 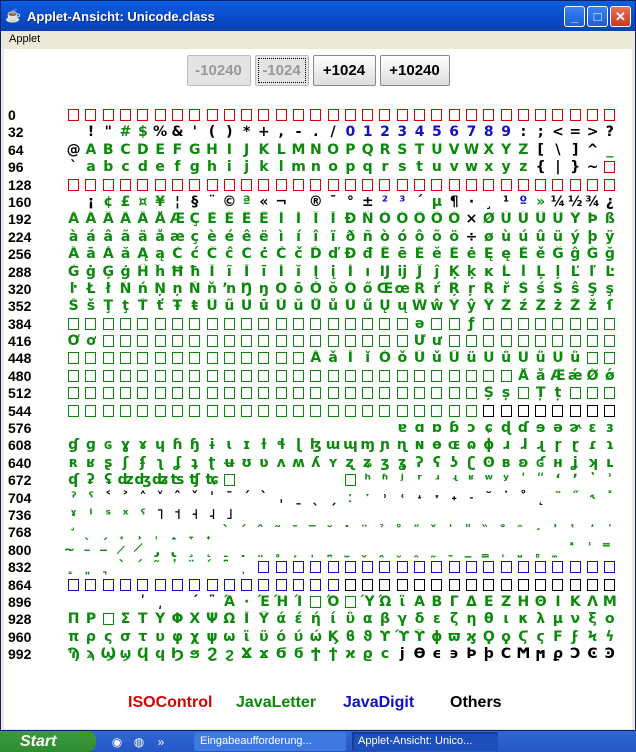 What do you see at coordinates (597, 16) in the screenshot?
I see `maximize-button: □` at bounding box center [597, 16].